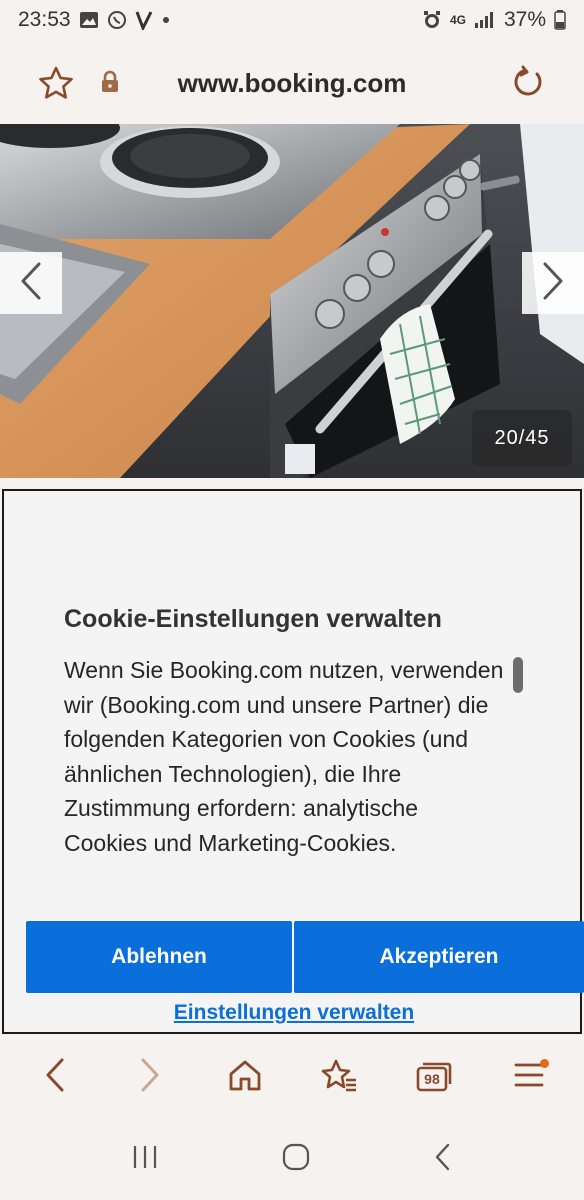 Image resolution: width=584 pixels, height=1200 pixels. I want to click on home-icon, so click(245, 1077).